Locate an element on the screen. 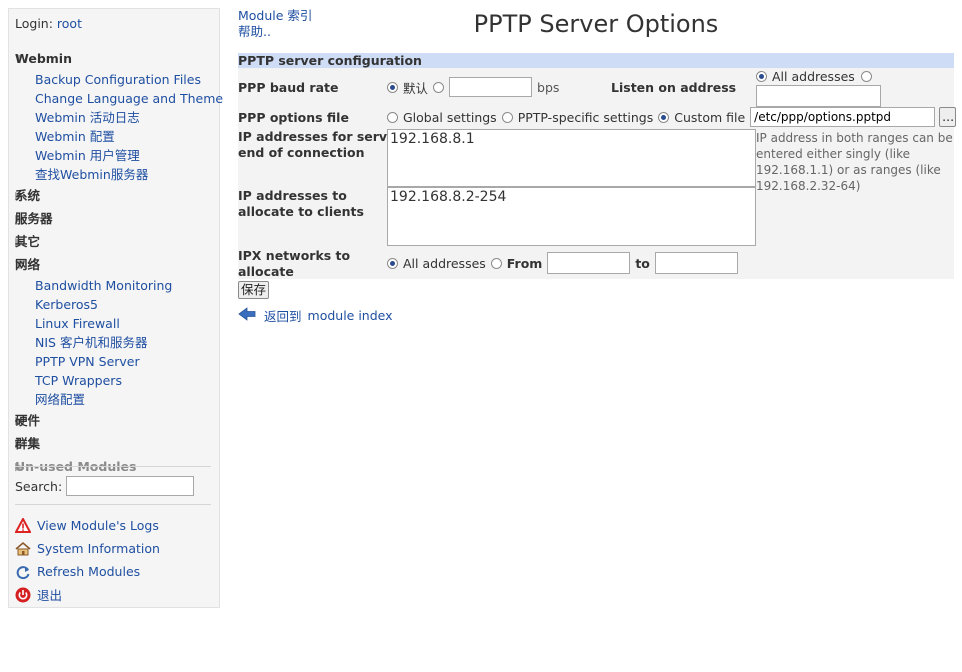 The height and width of the screenshot is (672, 962). options-custom-label: Custom file is located at coordinates (710, 117).